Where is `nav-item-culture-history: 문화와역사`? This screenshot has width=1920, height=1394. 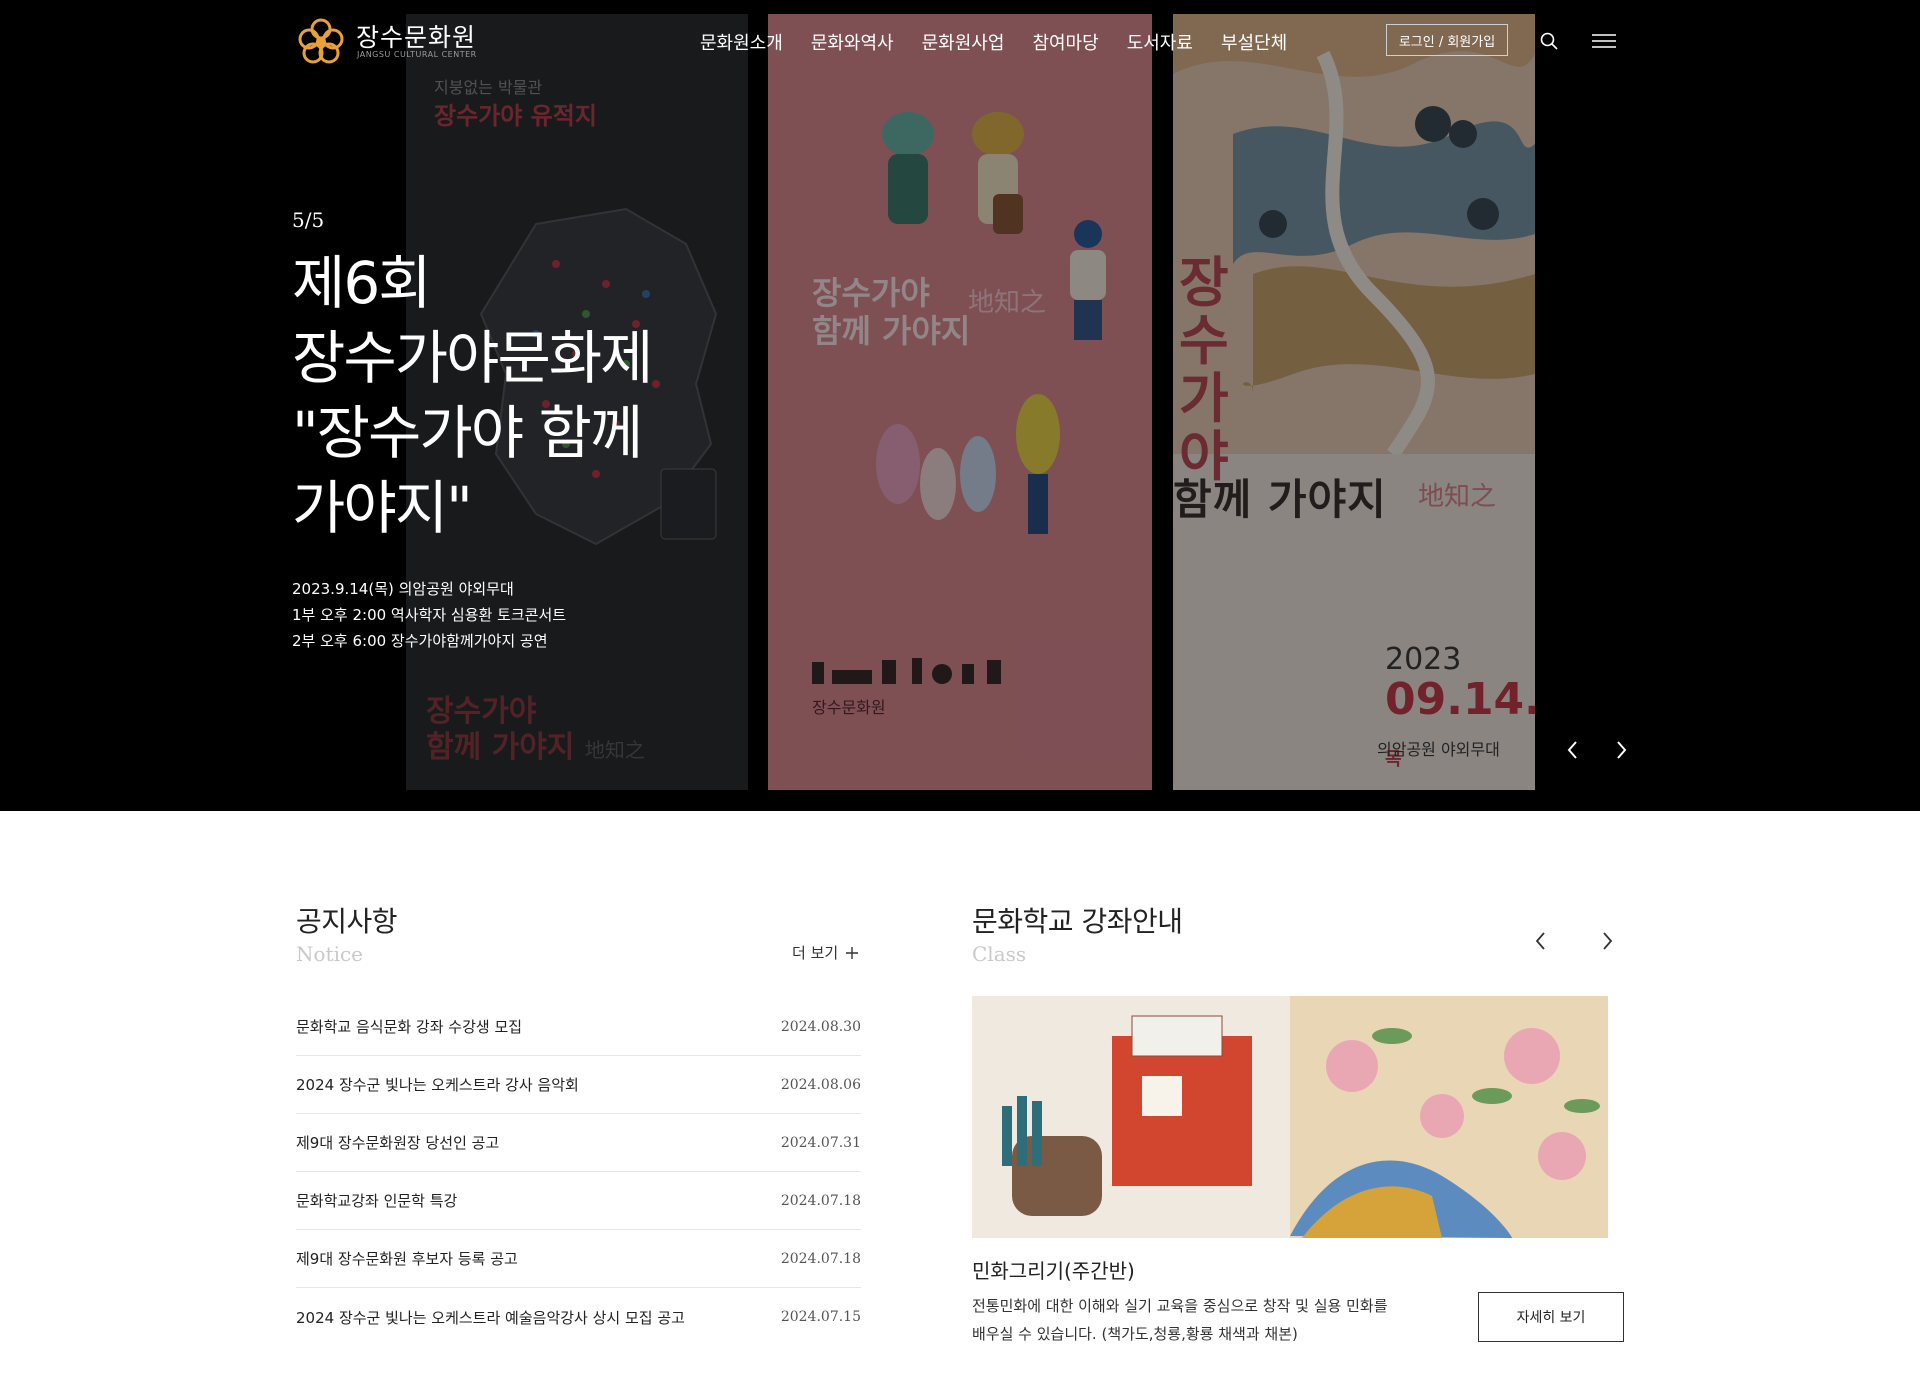 nav-item-culture-history: 문화와역사 is located at coordinates (852, 42).